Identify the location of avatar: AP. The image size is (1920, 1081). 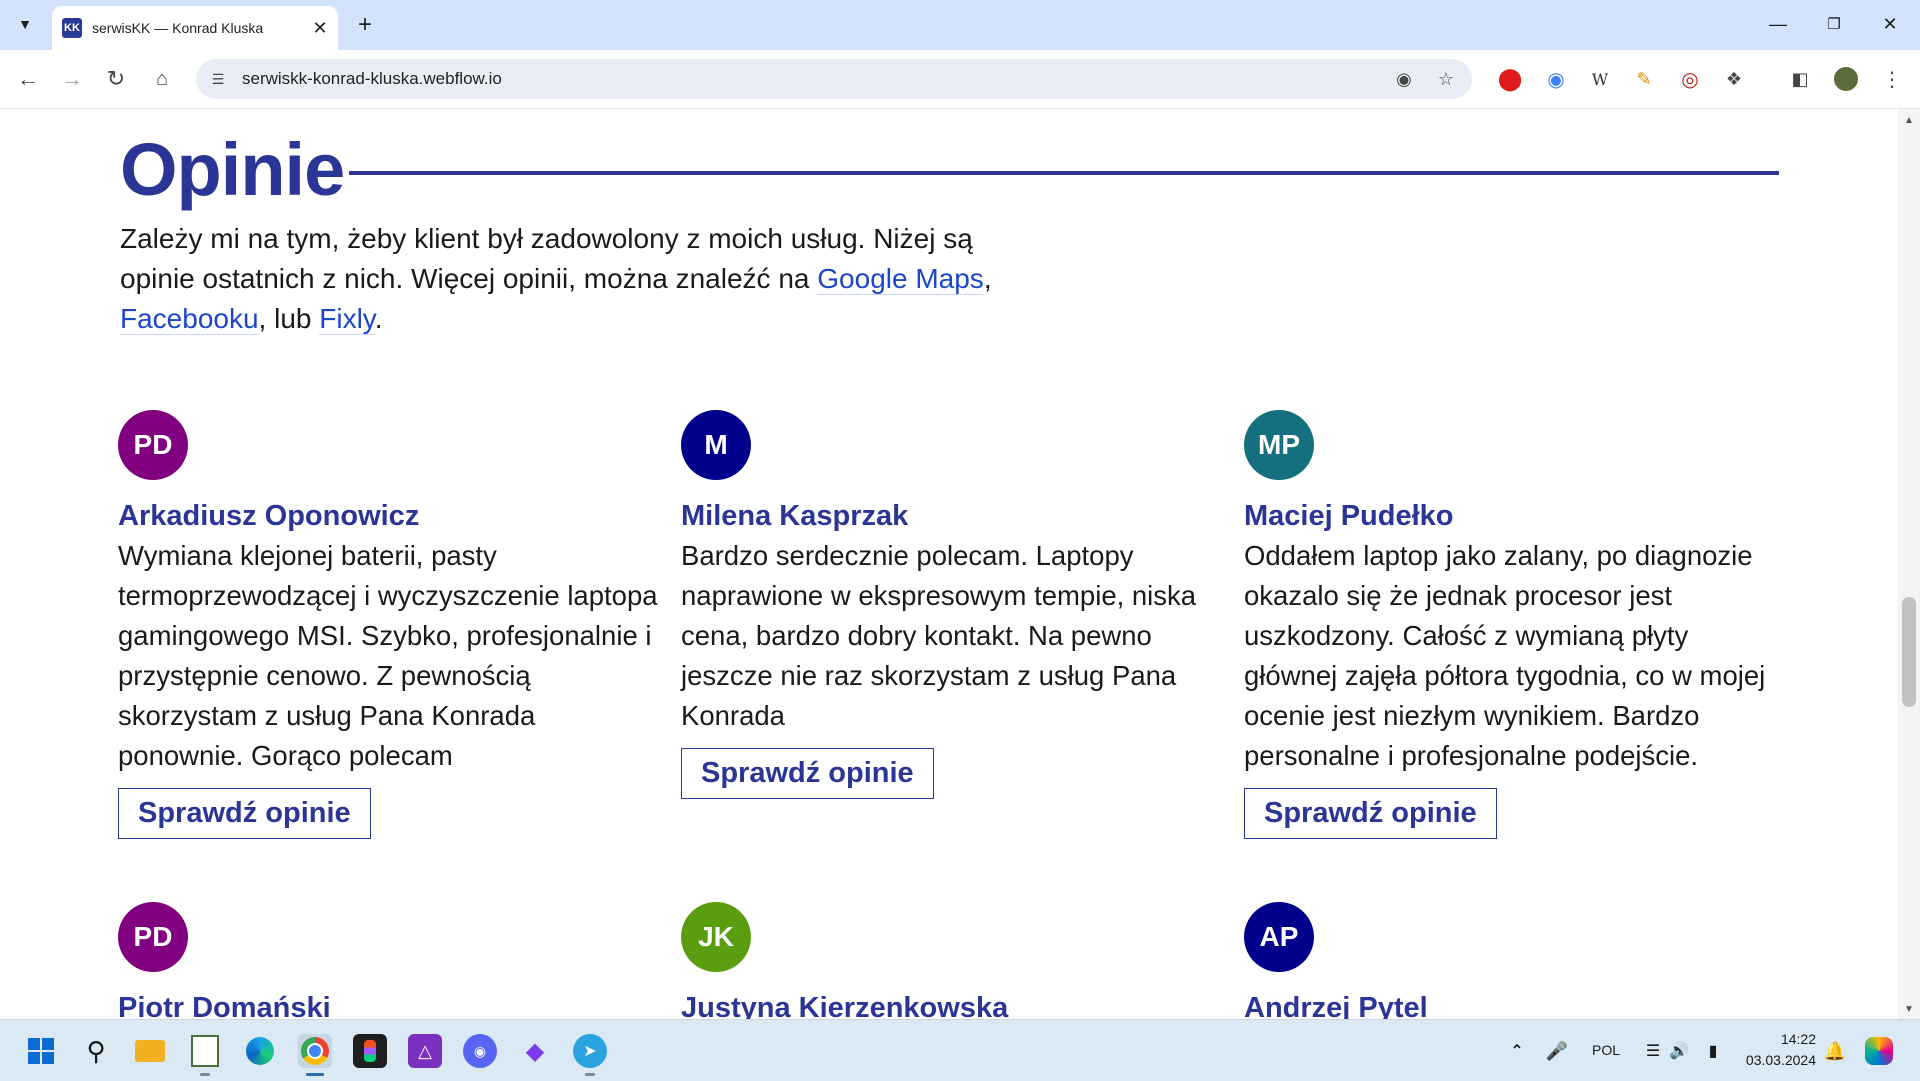
(1279, 937).